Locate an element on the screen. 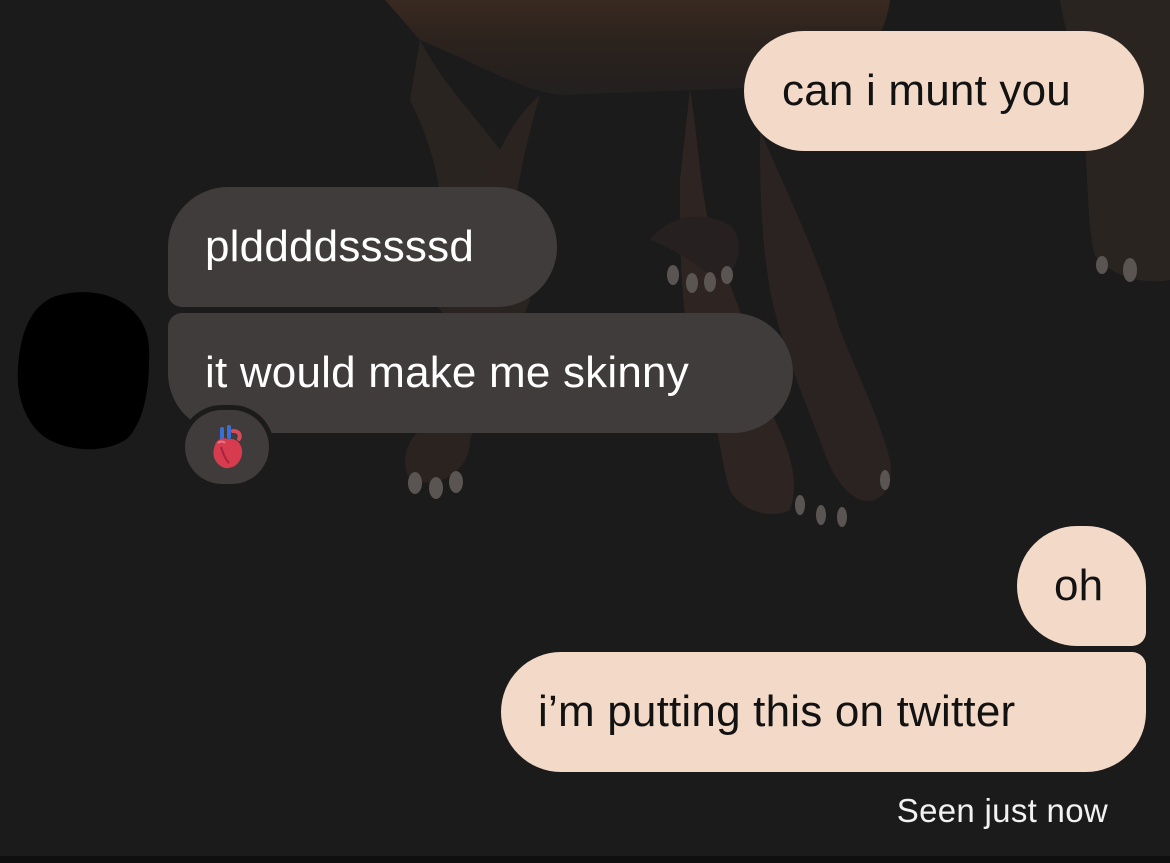  outgoing-message-bubble: can i munt you is located at coordinates (944, 91).